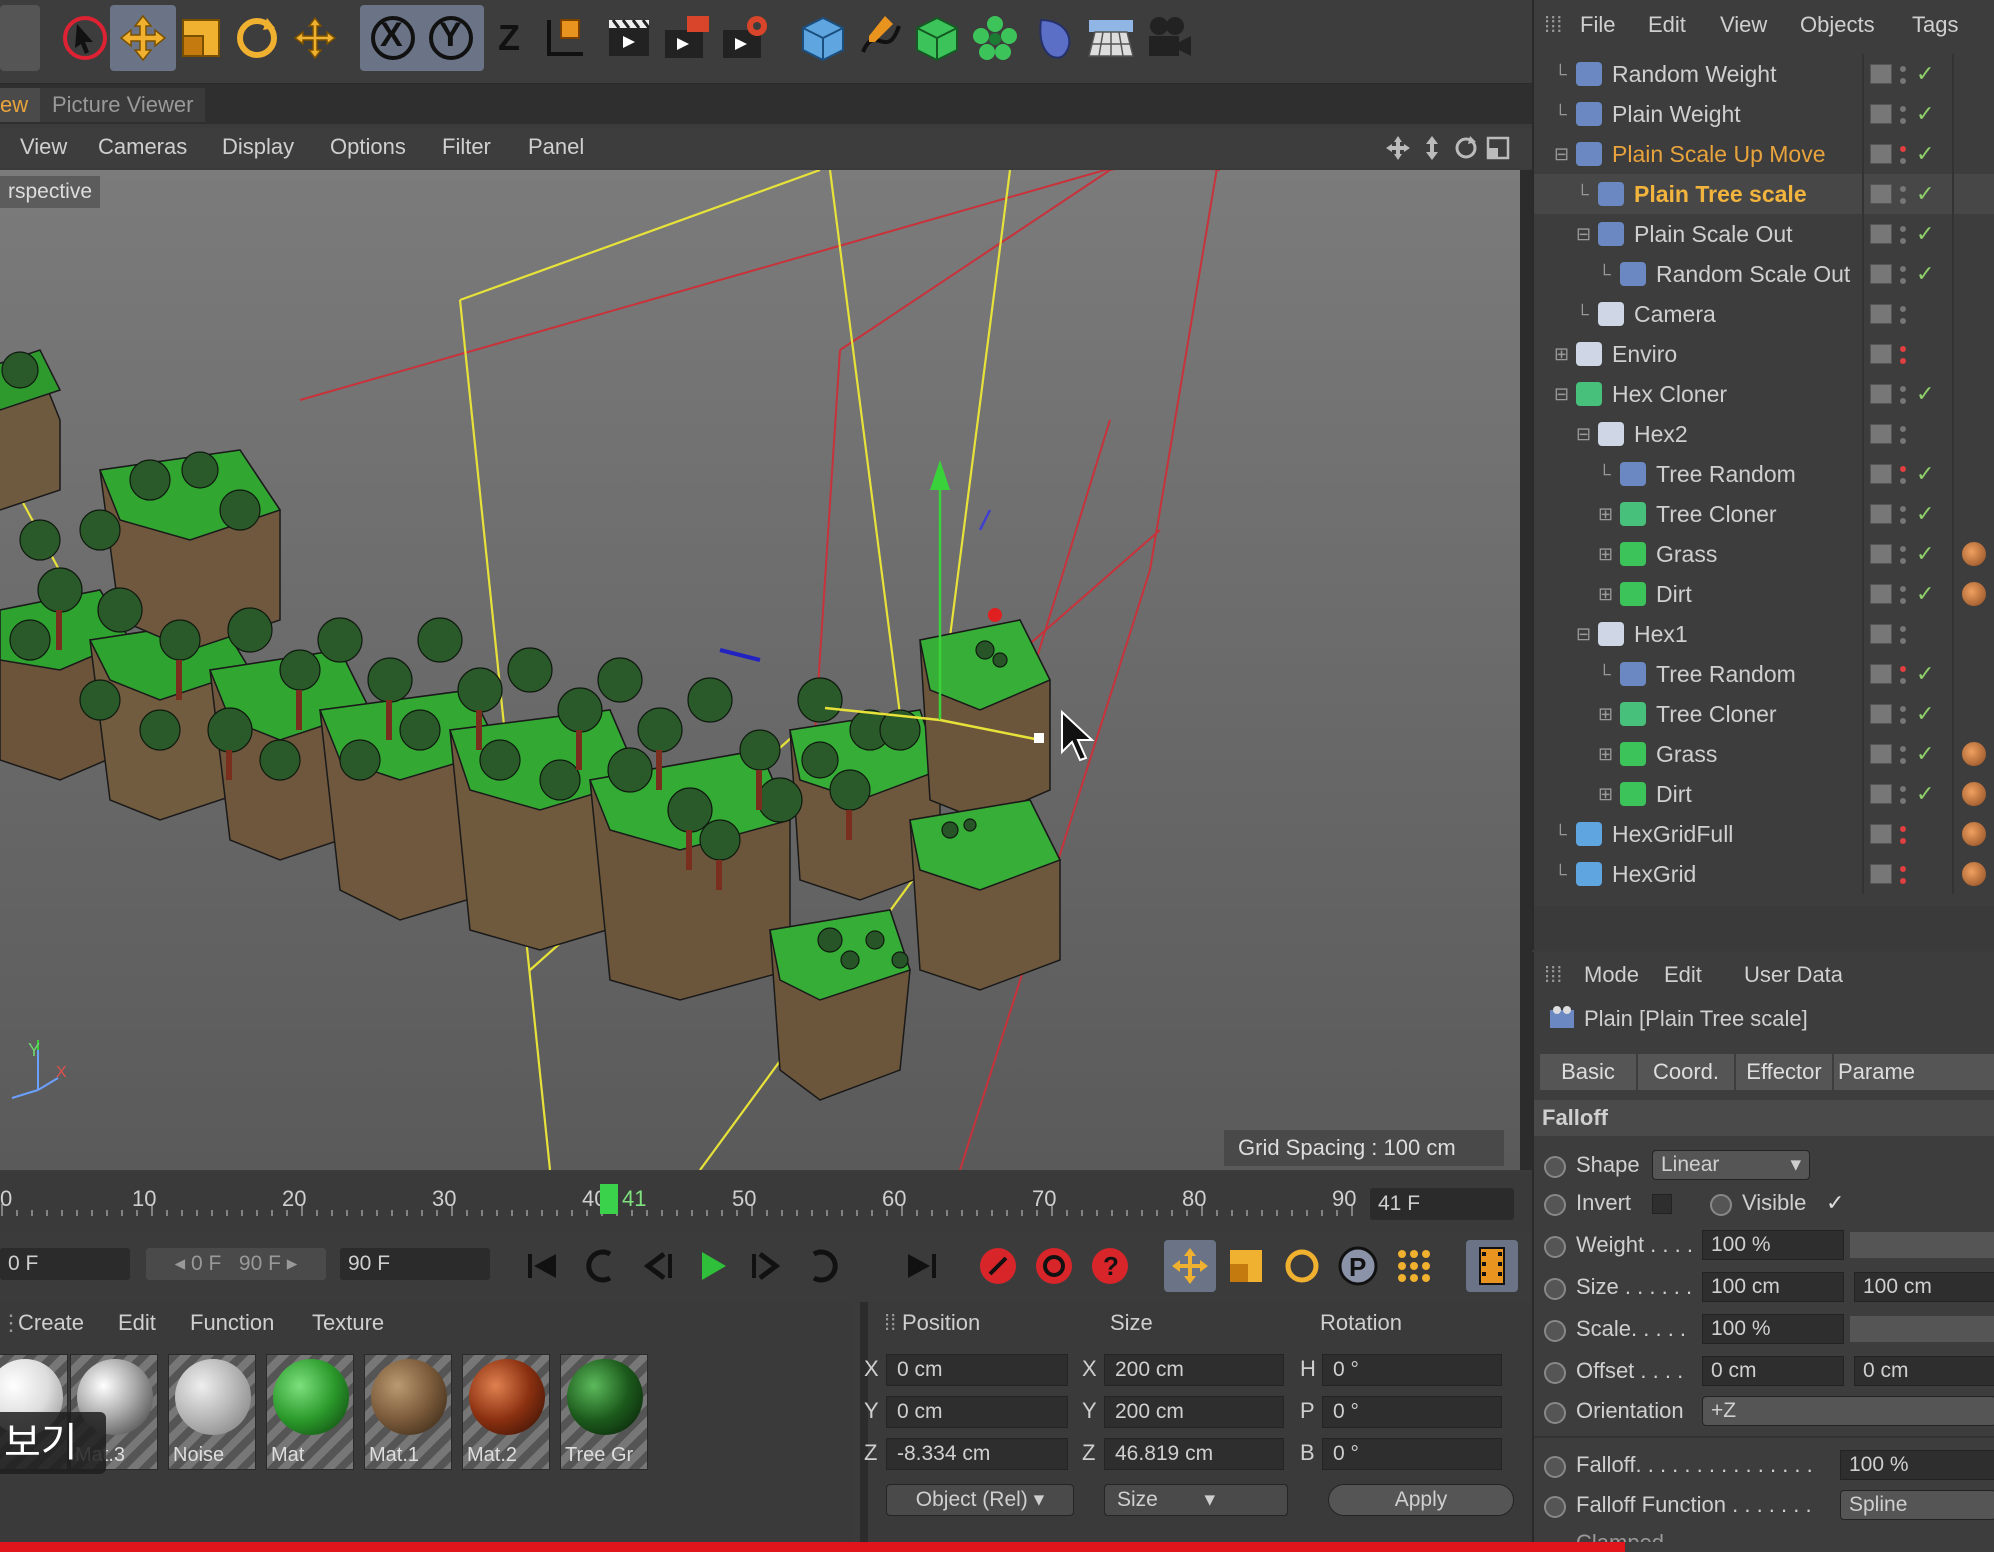 The image size is (1994, 1552). I want to click on scale-animate-radio, so click(1555, 1331).